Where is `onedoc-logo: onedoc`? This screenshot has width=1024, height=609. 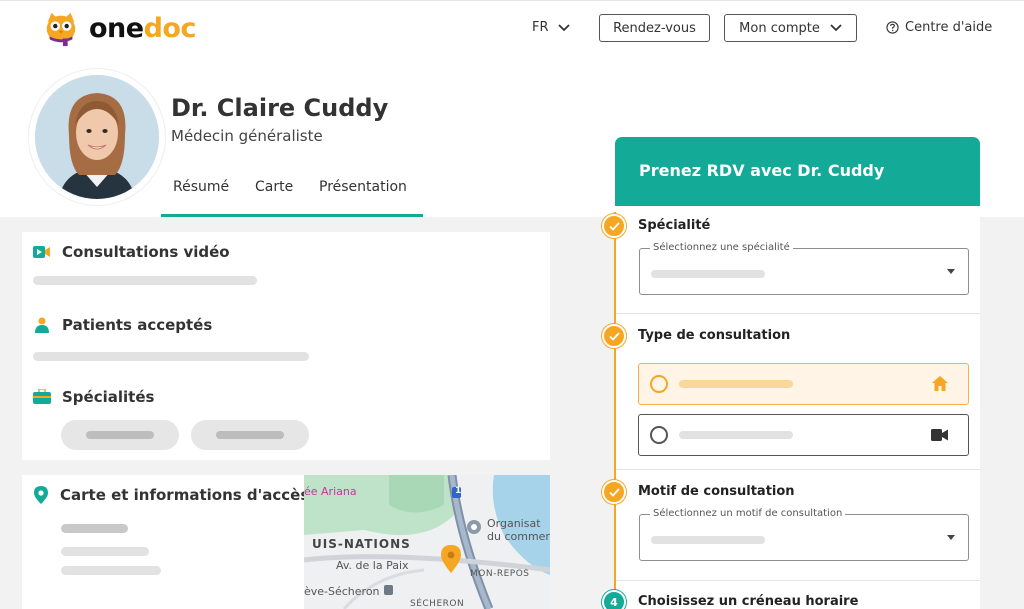
onedoc-logo: onedoc is located at coordinates (119, 28).